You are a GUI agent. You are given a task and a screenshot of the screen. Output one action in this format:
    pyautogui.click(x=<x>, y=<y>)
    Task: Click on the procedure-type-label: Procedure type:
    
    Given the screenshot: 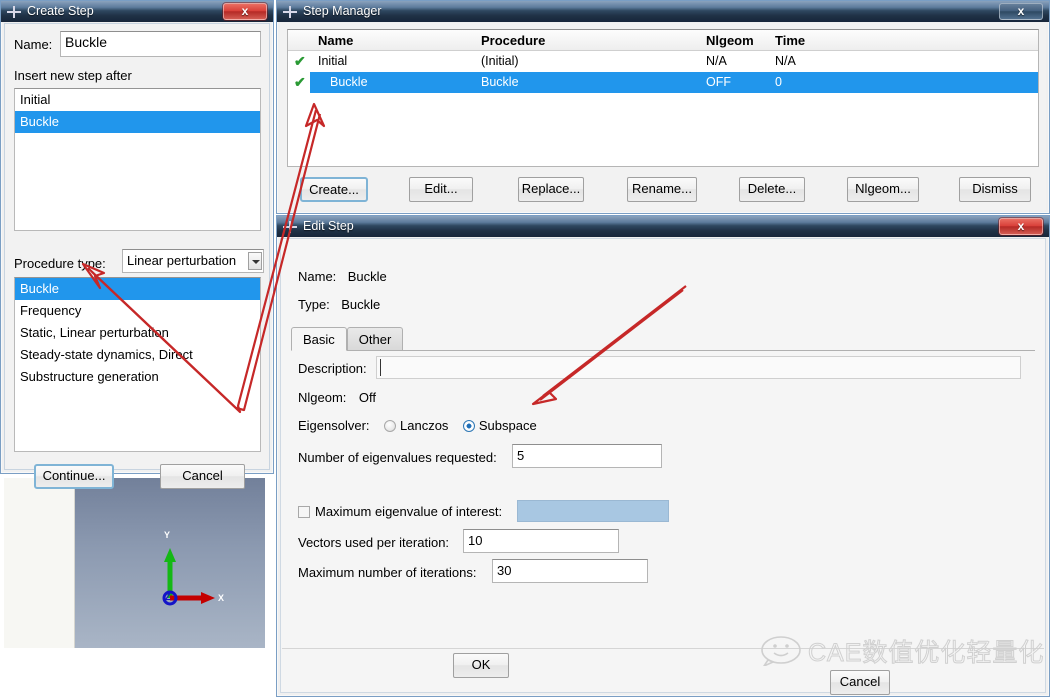 What is the action you would take?
    pyautogui.click(x=60, y=263)
    